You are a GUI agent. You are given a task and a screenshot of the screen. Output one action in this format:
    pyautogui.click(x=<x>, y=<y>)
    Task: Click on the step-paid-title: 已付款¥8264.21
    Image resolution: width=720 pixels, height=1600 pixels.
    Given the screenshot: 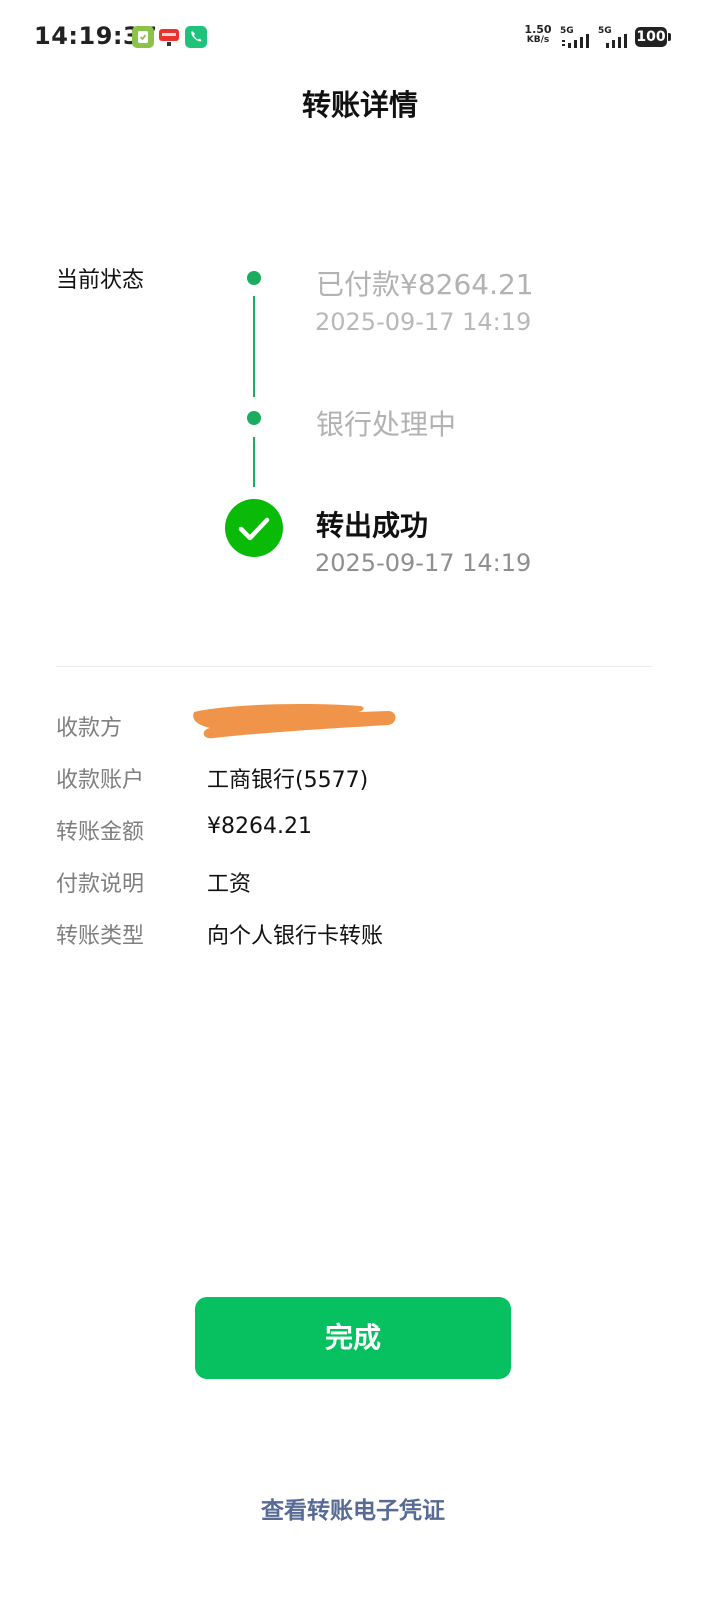 What is the action you would take?
    pyautogui.click(x=425, y=284)
    